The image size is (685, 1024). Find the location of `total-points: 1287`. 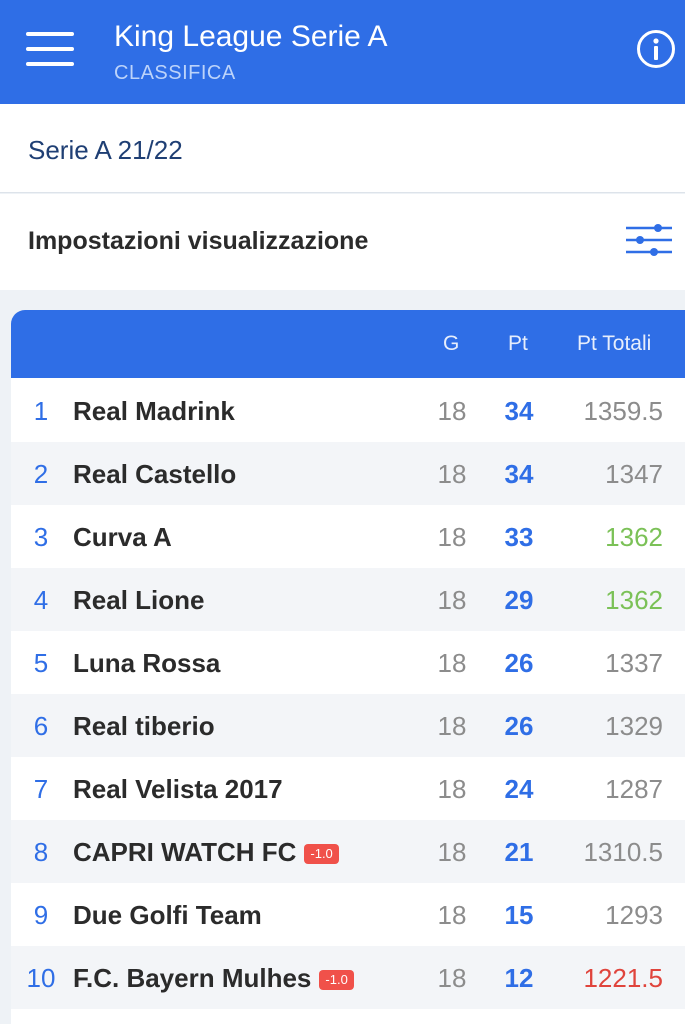

total-points: 1287 is located at coordinates (634, 789).